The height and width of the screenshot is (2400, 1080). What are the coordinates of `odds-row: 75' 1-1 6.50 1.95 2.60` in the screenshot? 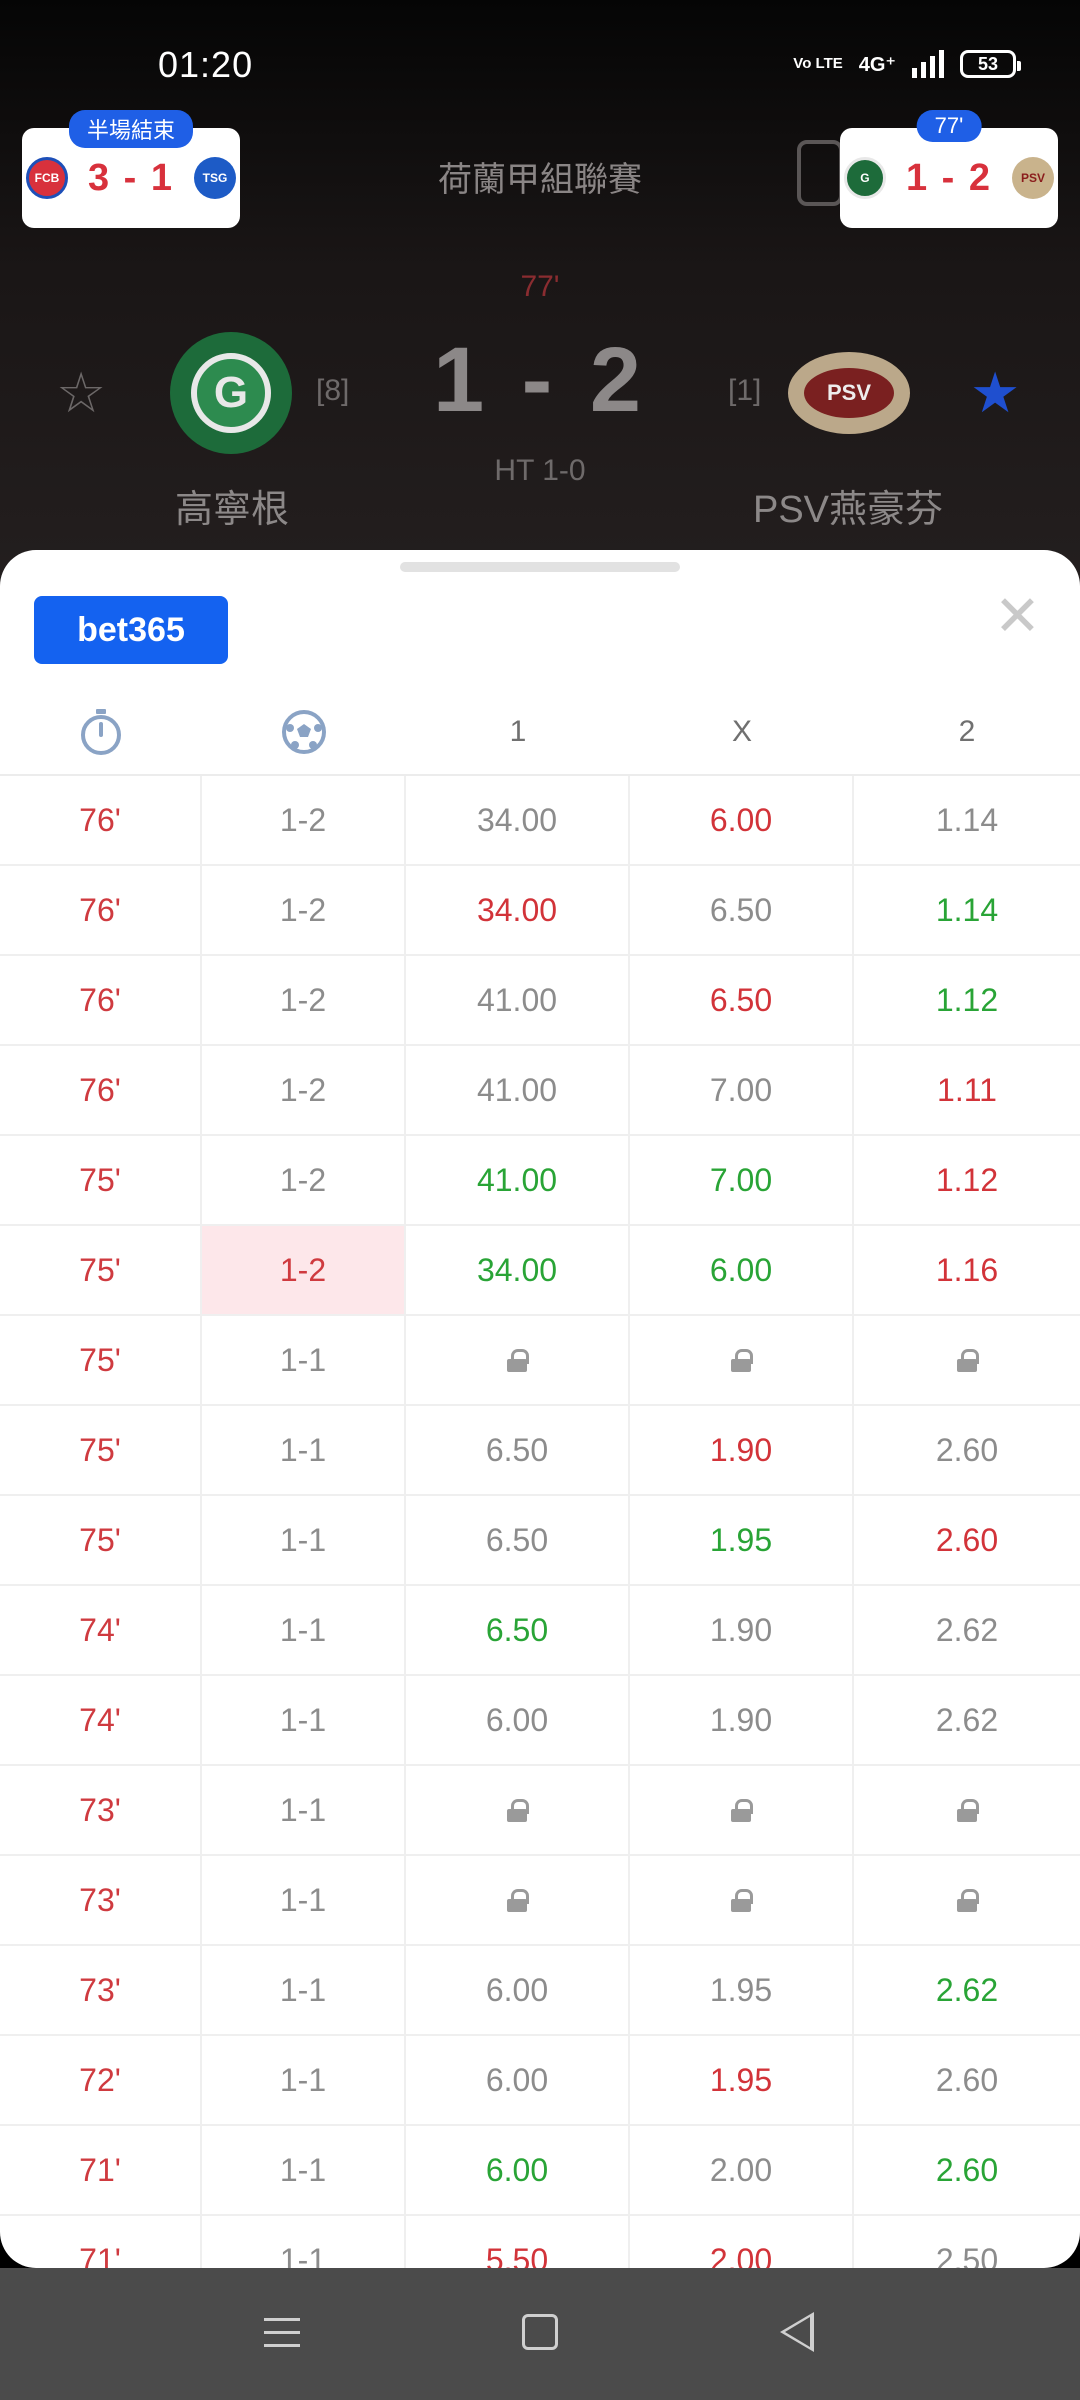 It's located at (540, 1541).